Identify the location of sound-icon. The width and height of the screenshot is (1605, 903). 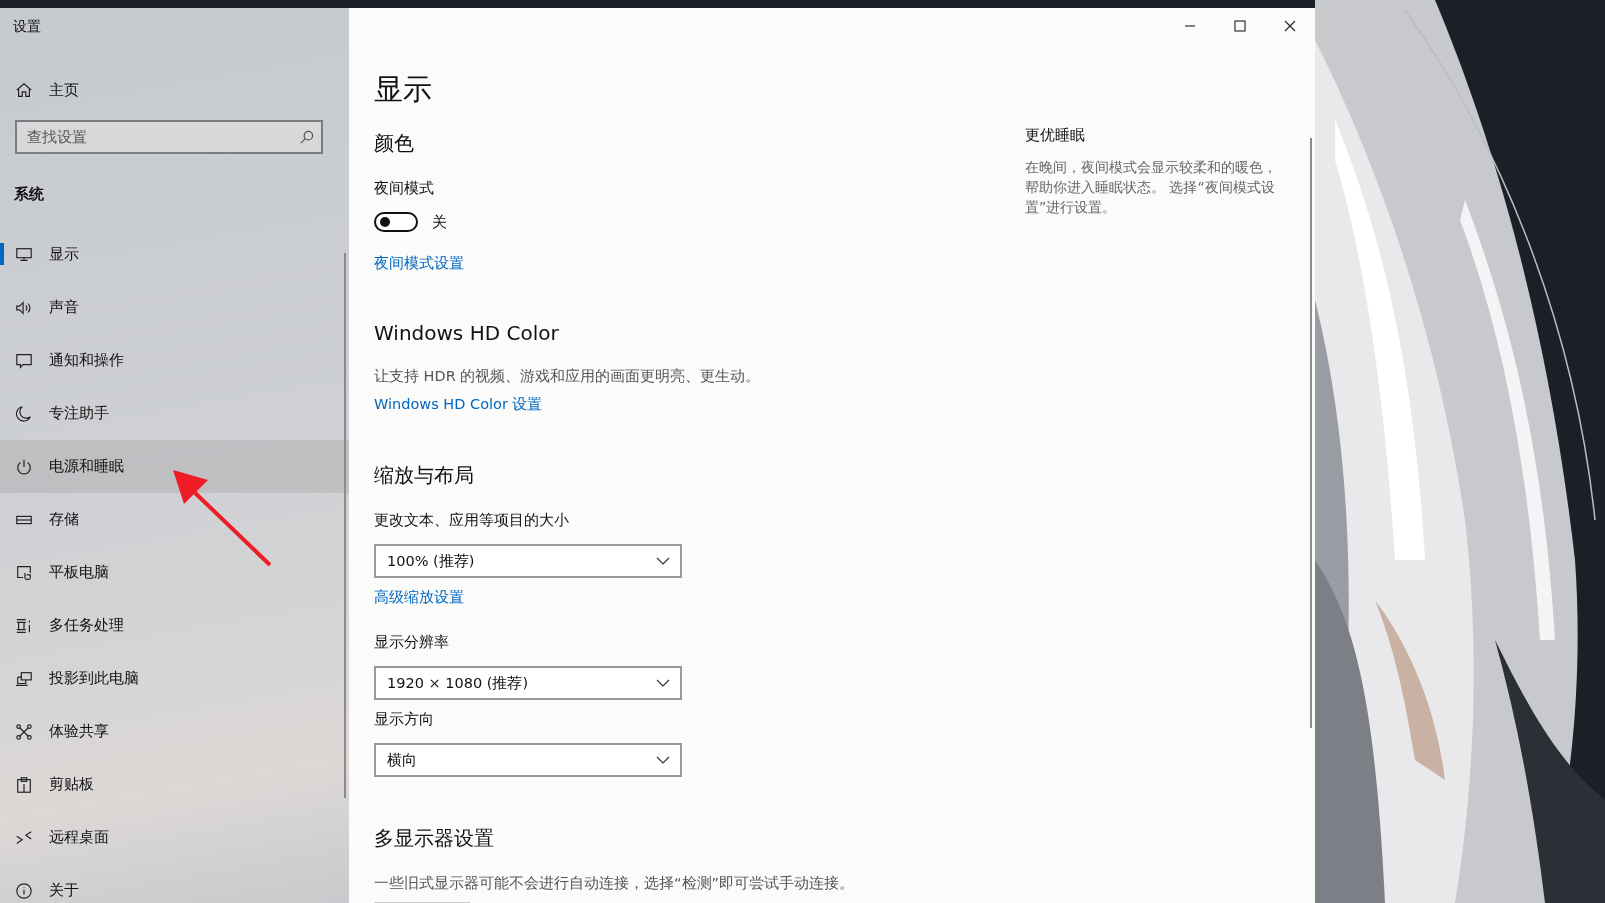
(24, 307).